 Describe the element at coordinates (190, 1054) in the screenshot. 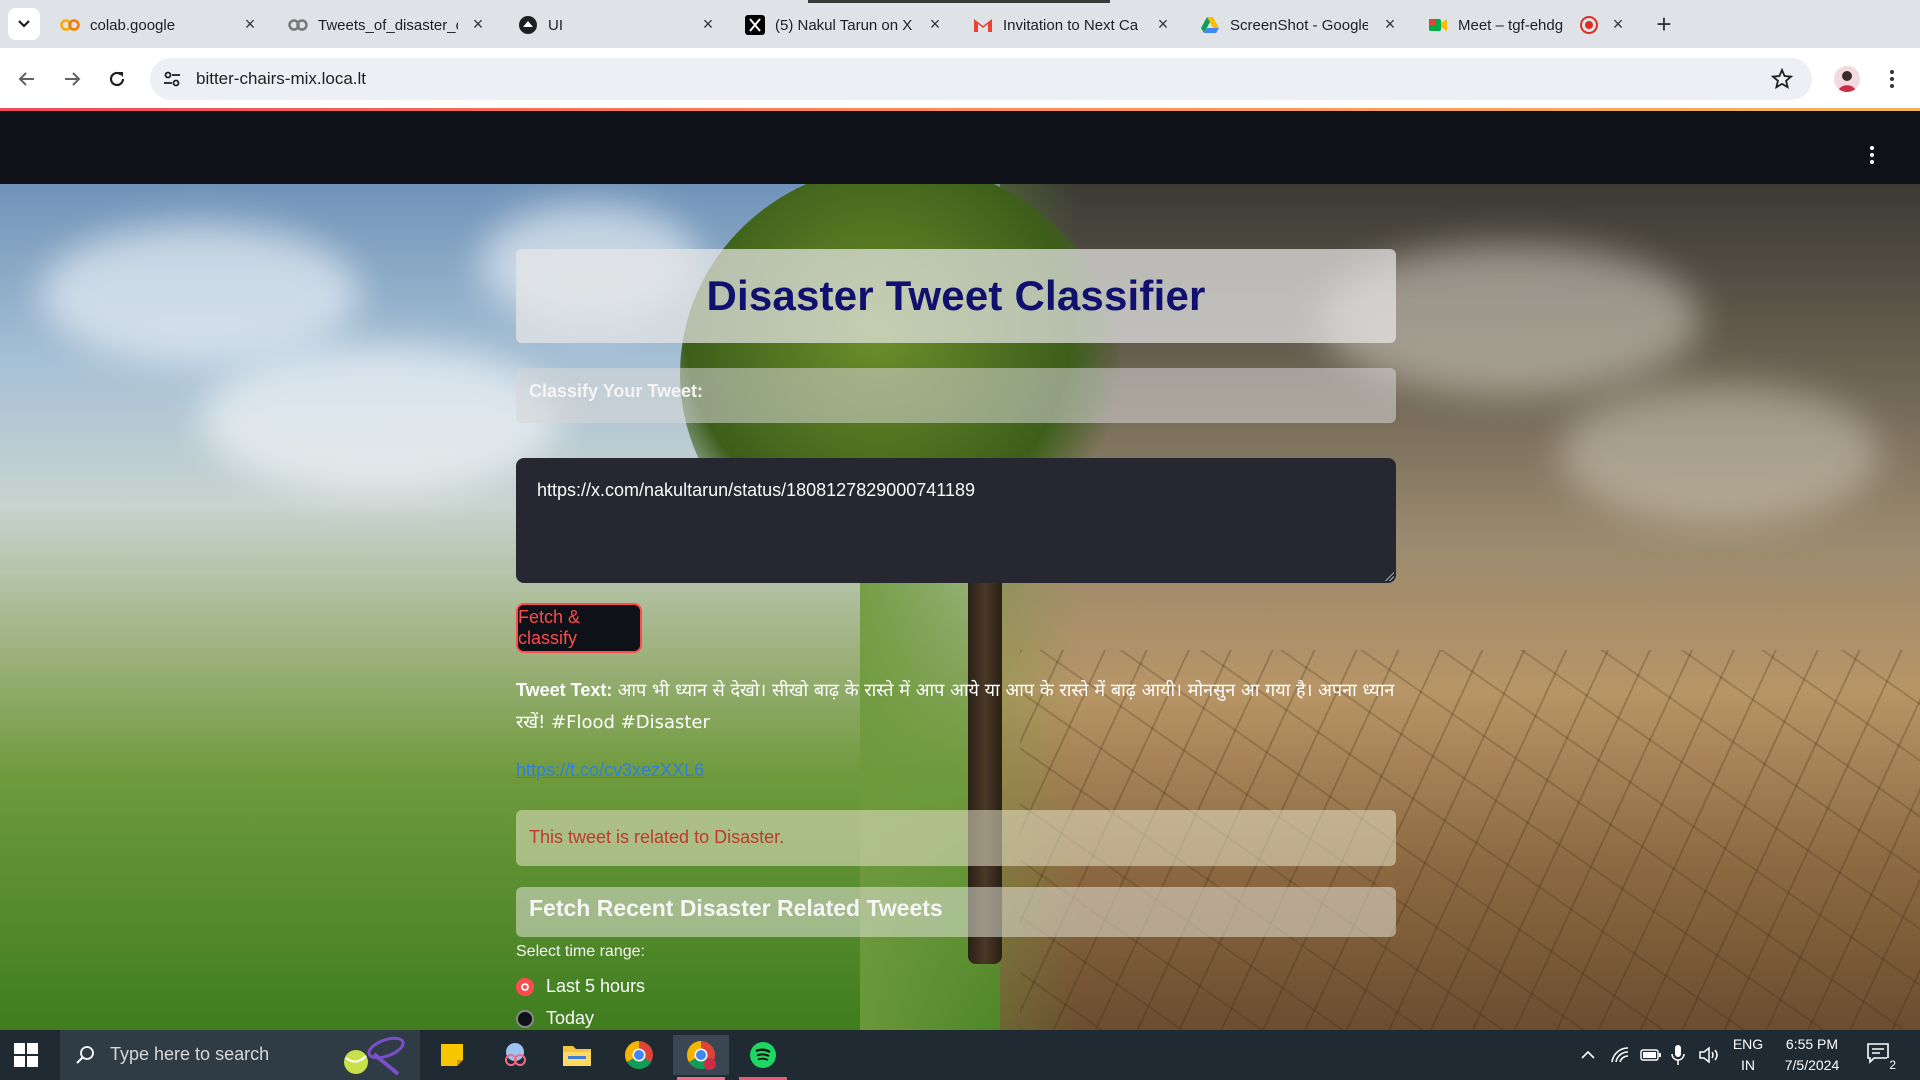

I see `search-placeholder: Type here to search` at that location.